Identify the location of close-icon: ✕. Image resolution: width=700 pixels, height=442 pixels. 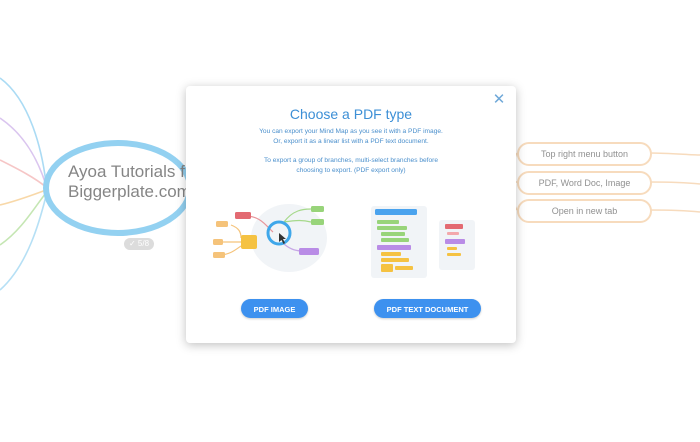
(499, 99).